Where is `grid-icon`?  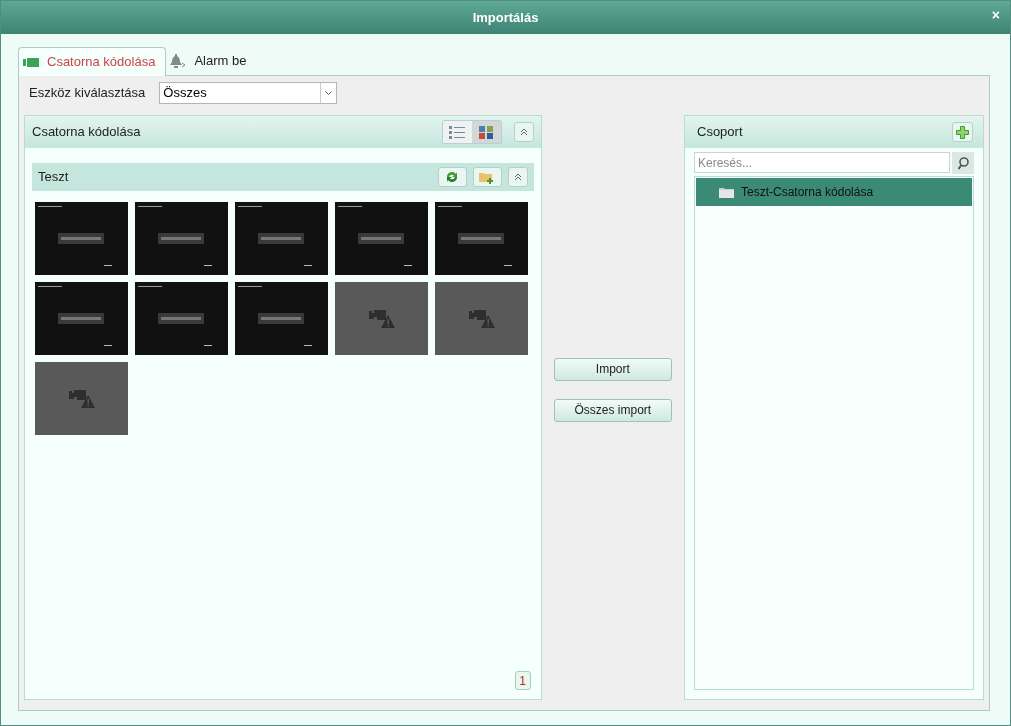 grid-icon is located at coordinates (486, 132).